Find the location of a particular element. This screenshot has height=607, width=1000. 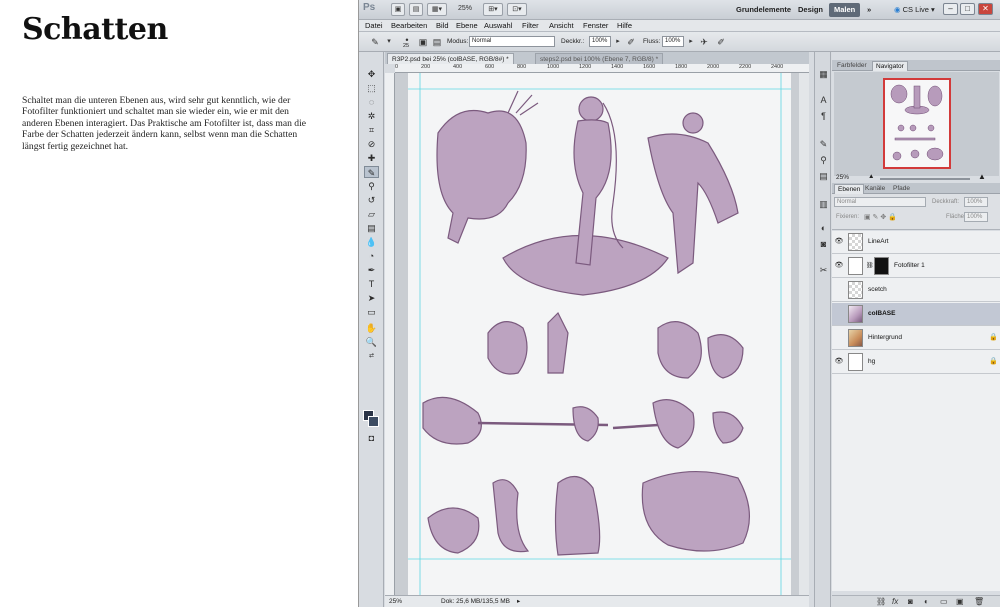

tab-kanaele: Kanäle is located at coordinates (875, 189).